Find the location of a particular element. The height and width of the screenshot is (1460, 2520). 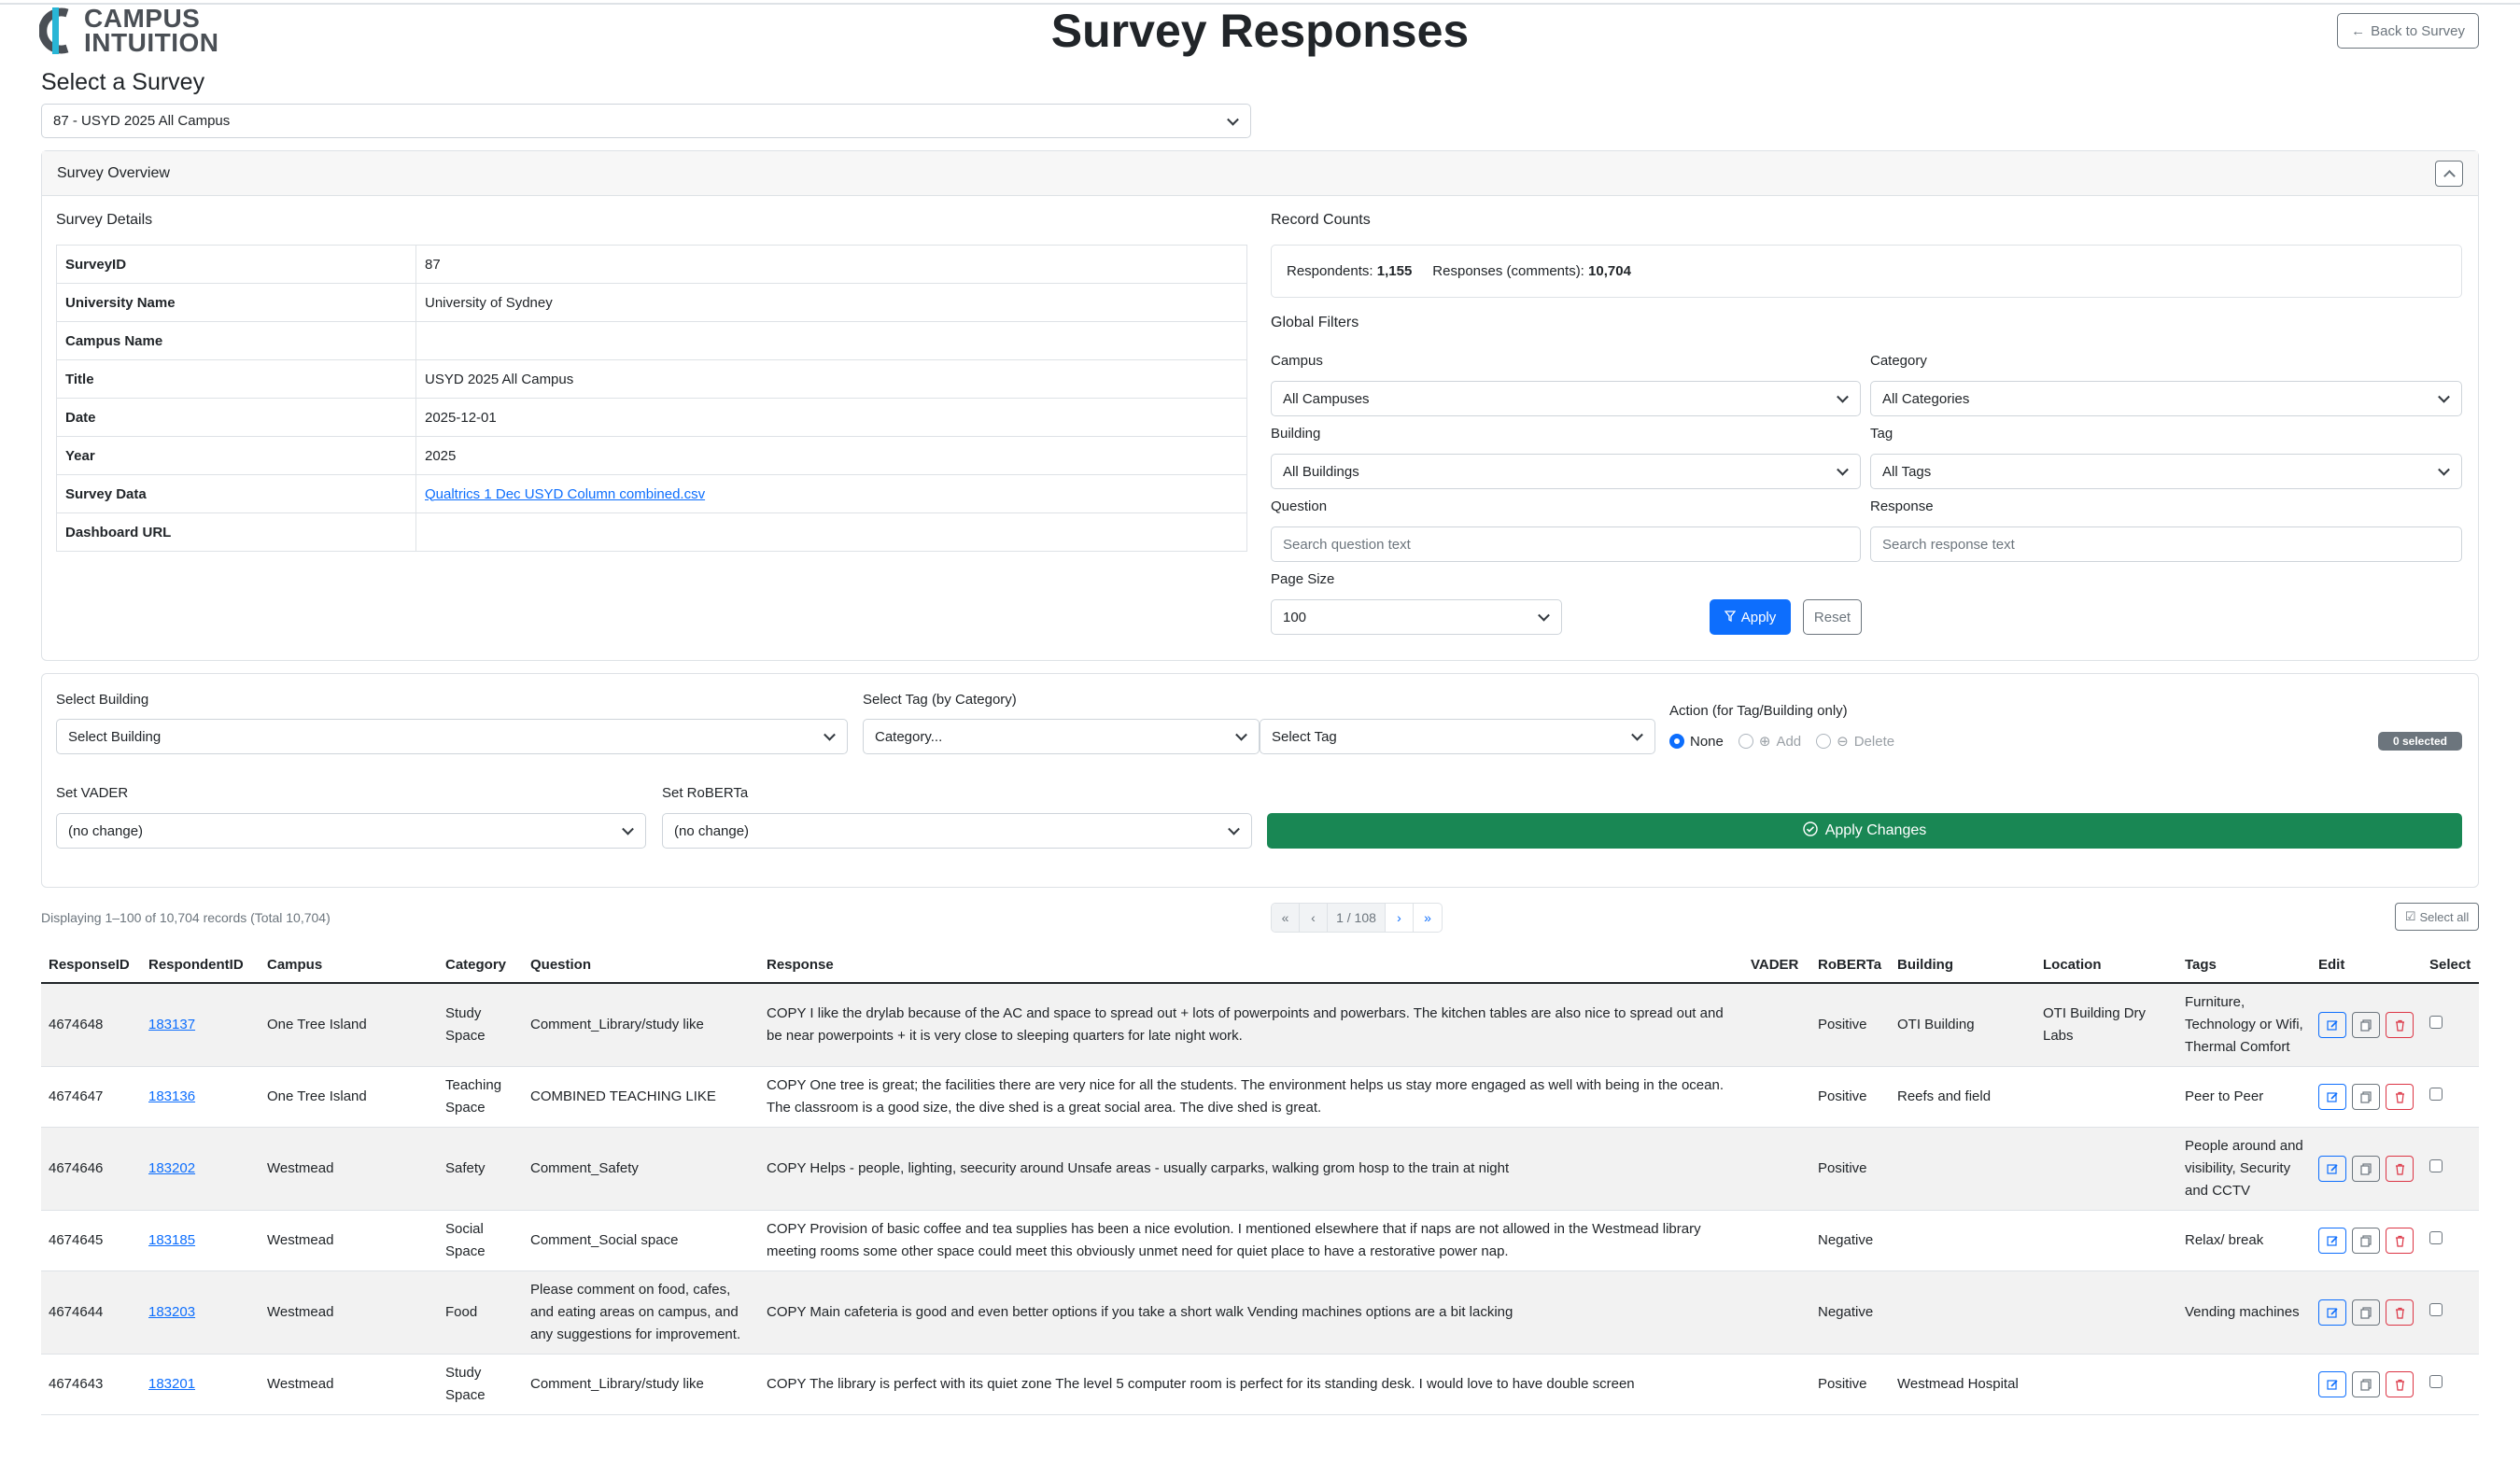

survey-select: 87 - USYD 2025 All Campus is located at coordinates (646, 121).